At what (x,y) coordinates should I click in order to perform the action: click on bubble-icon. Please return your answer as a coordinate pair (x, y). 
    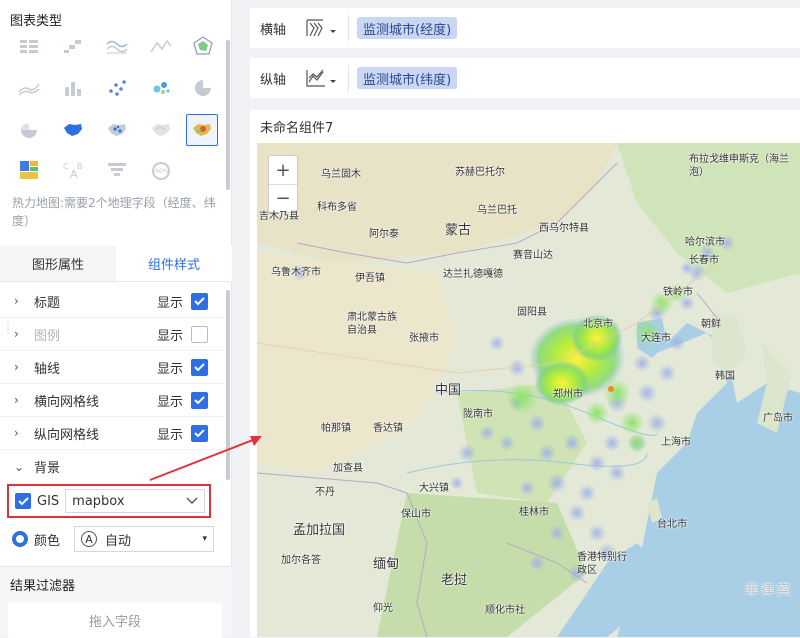
    Looking at the image, I should click on (161, 88).